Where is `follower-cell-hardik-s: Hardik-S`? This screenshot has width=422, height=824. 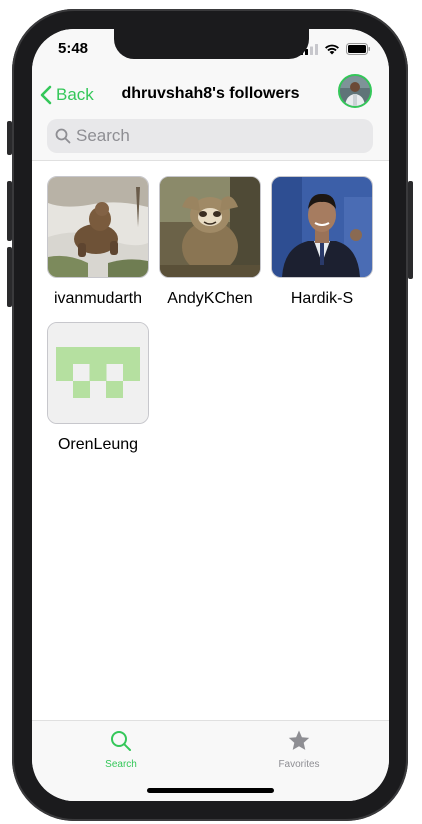 follower-cell-hardik-s: Hardik-S is located at coordinates (322, 242).